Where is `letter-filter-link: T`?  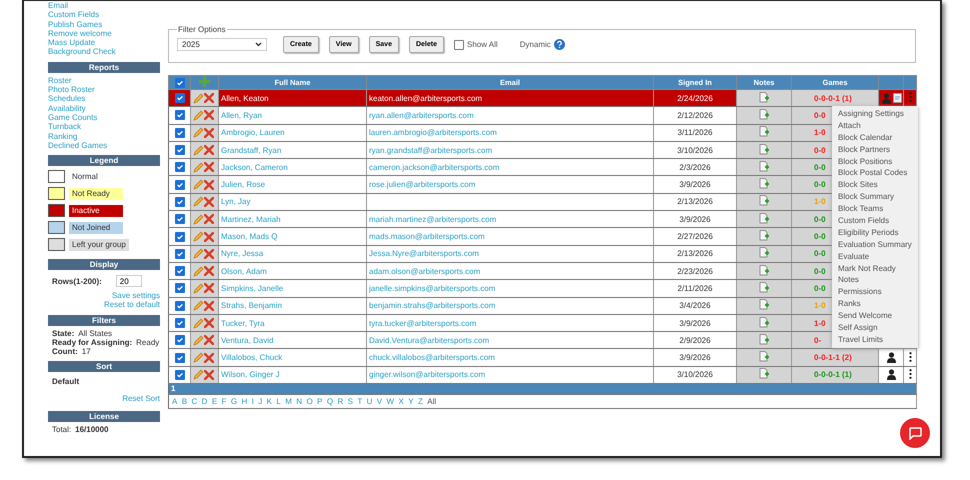 letter-filter-link: T is located at coordinates (359, 401).